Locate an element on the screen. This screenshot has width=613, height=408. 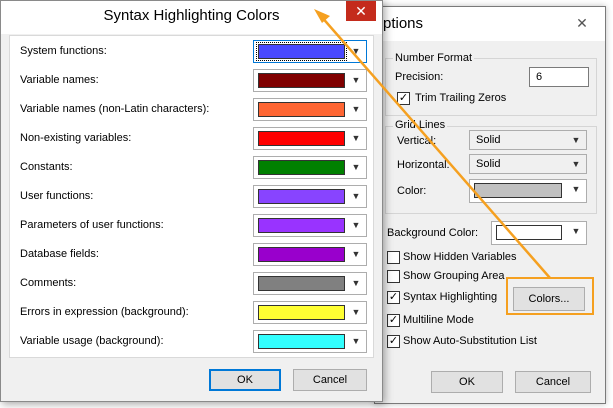
syntax-highlighting-label: Syntax Highlighting is located at coordinates (450, 297).